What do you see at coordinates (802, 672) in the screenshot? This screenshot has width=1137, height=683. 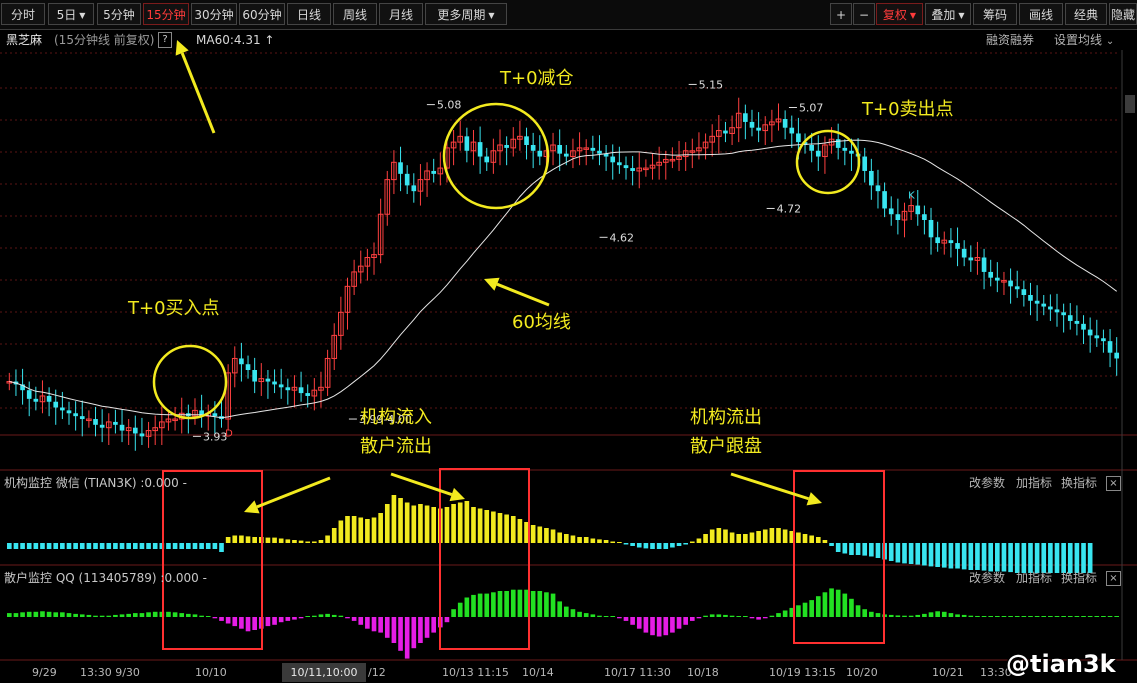 I see `x-label: 10/19 13:15` at bounding box center [802, 672].